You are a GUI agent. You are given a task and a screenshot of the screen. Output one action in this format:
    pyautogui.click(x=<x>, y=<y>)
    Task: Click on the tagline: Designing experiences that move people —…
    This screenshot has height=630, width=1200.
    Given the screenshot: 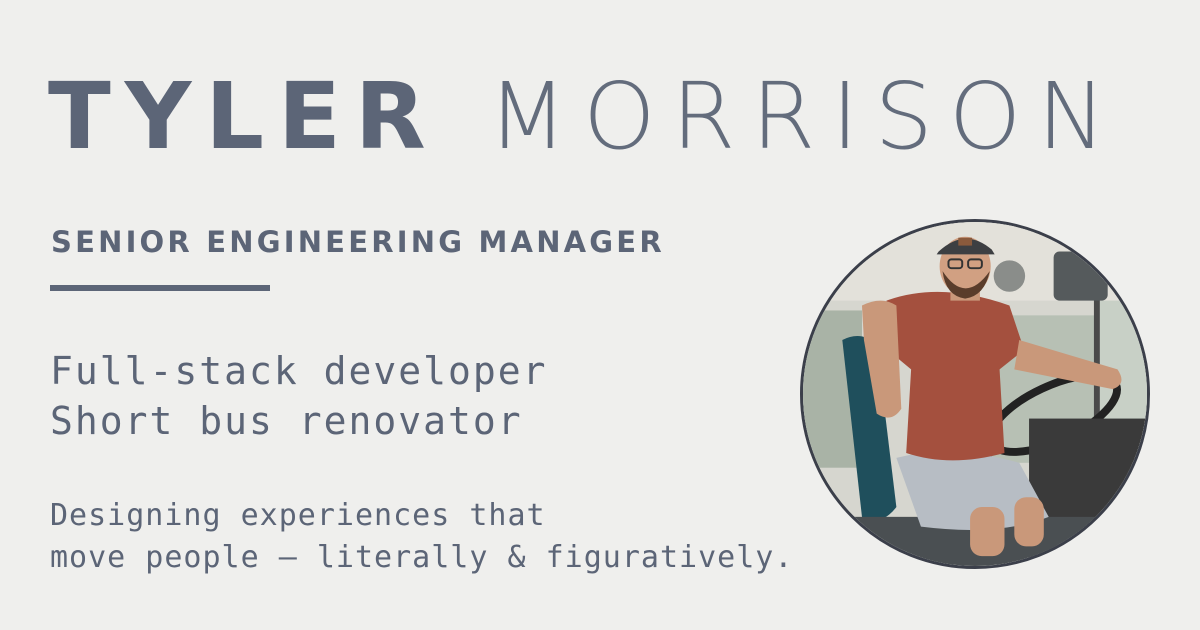 What is the action you would take?
    pyautogui.click(x=421, y=537)
    